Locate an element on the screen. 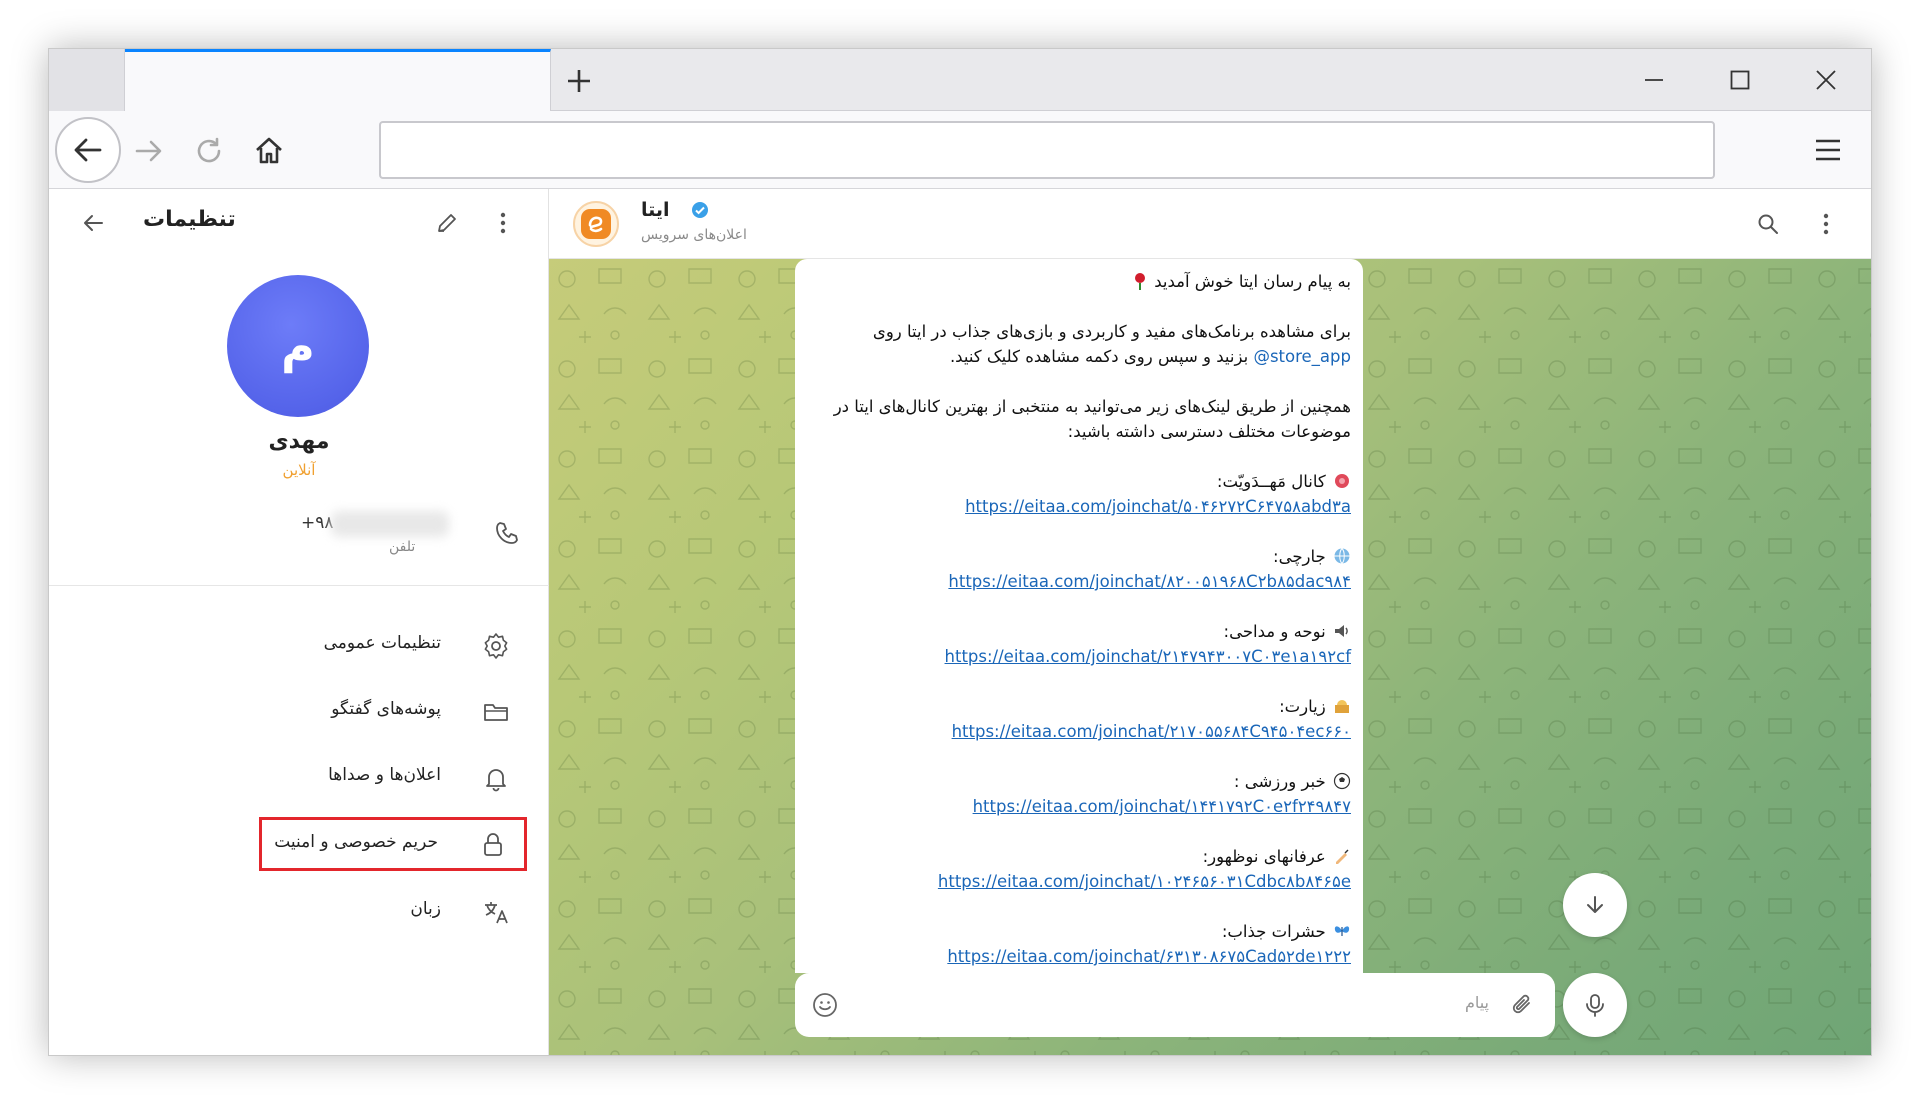  tab-inactive is located at coordinates (87, 80).